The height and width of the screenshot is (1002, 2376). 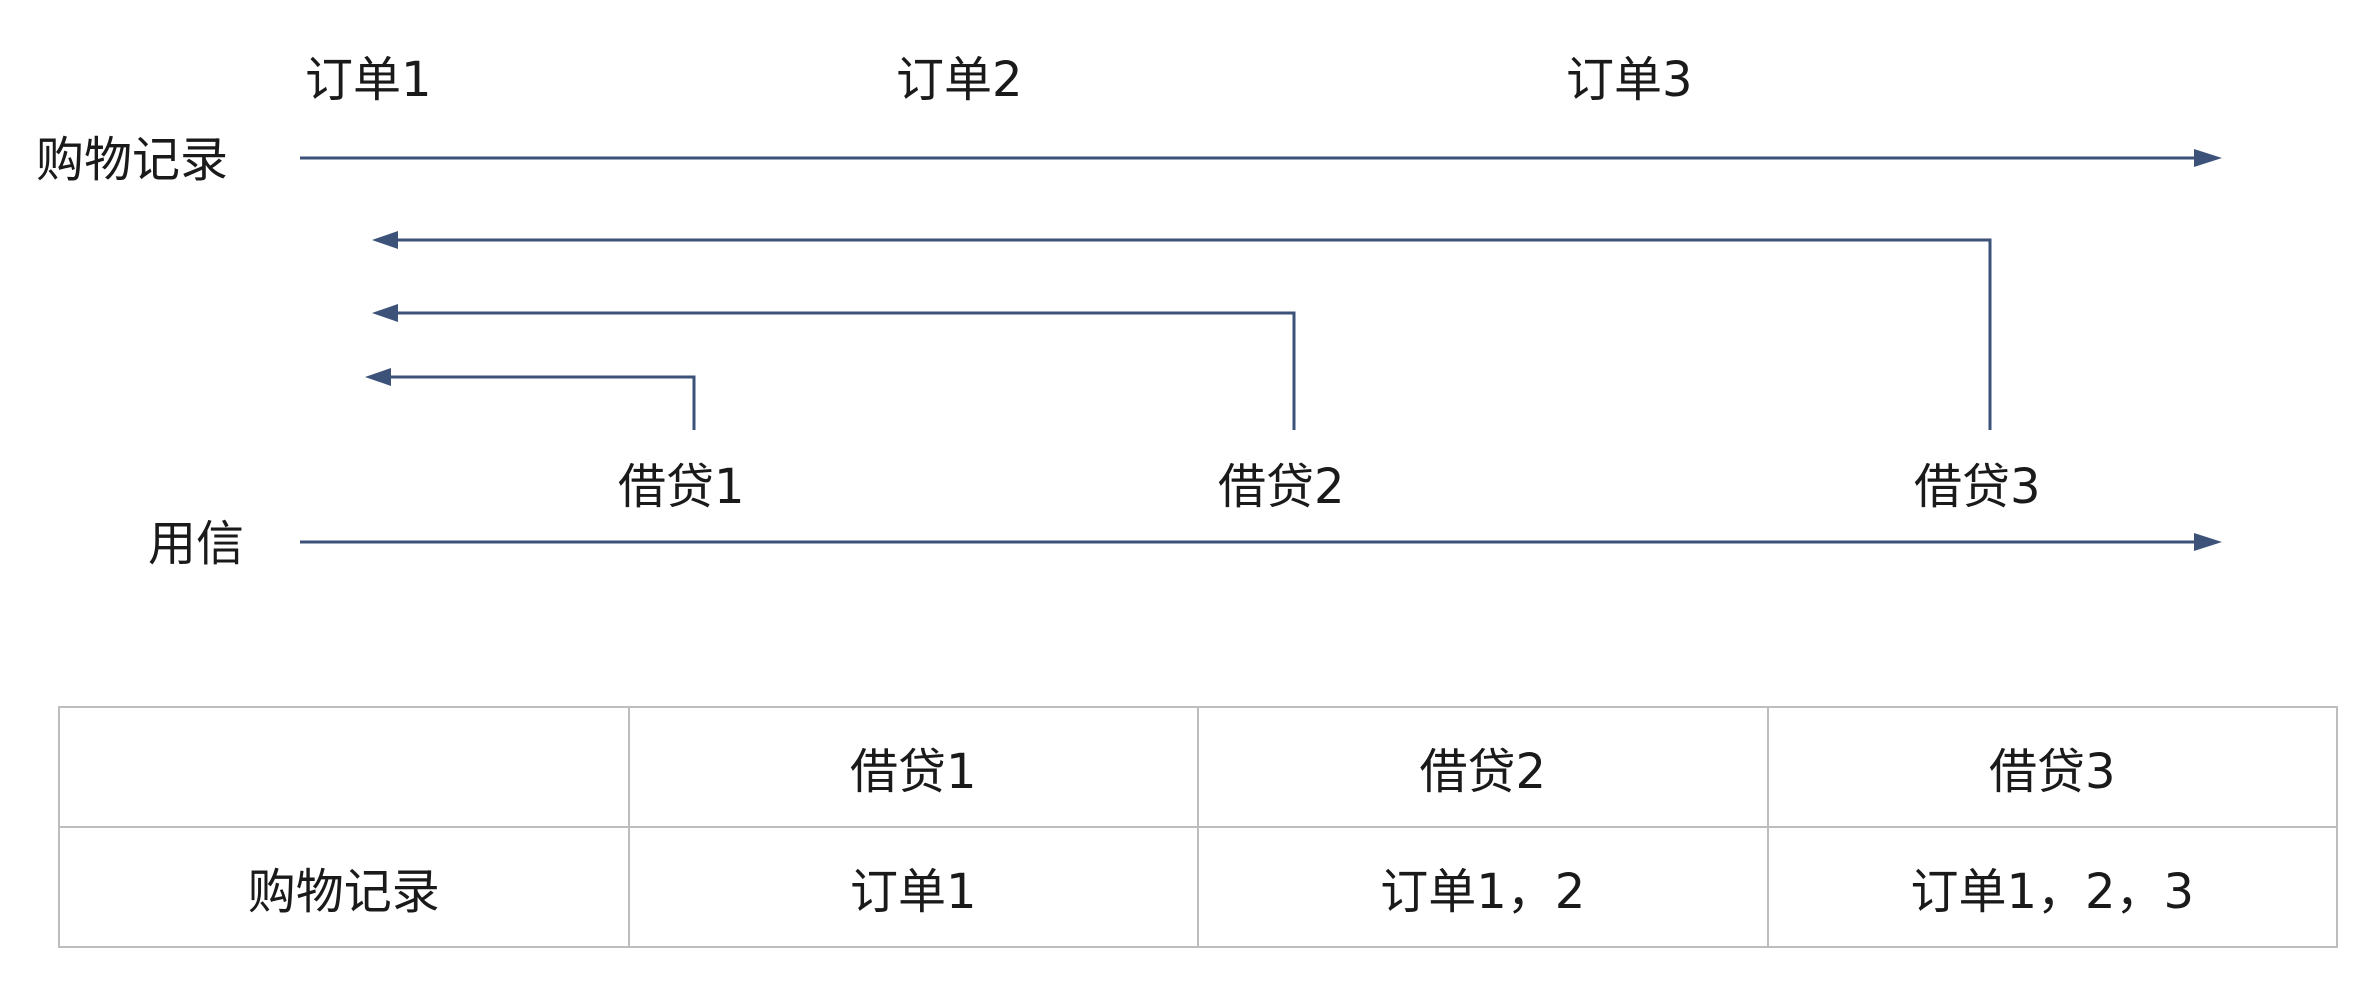 What do you see at coordinates (385, 240) in the screenshot?
I see `loan3-lookback-arrowhead` at bounding box center [385, 240].